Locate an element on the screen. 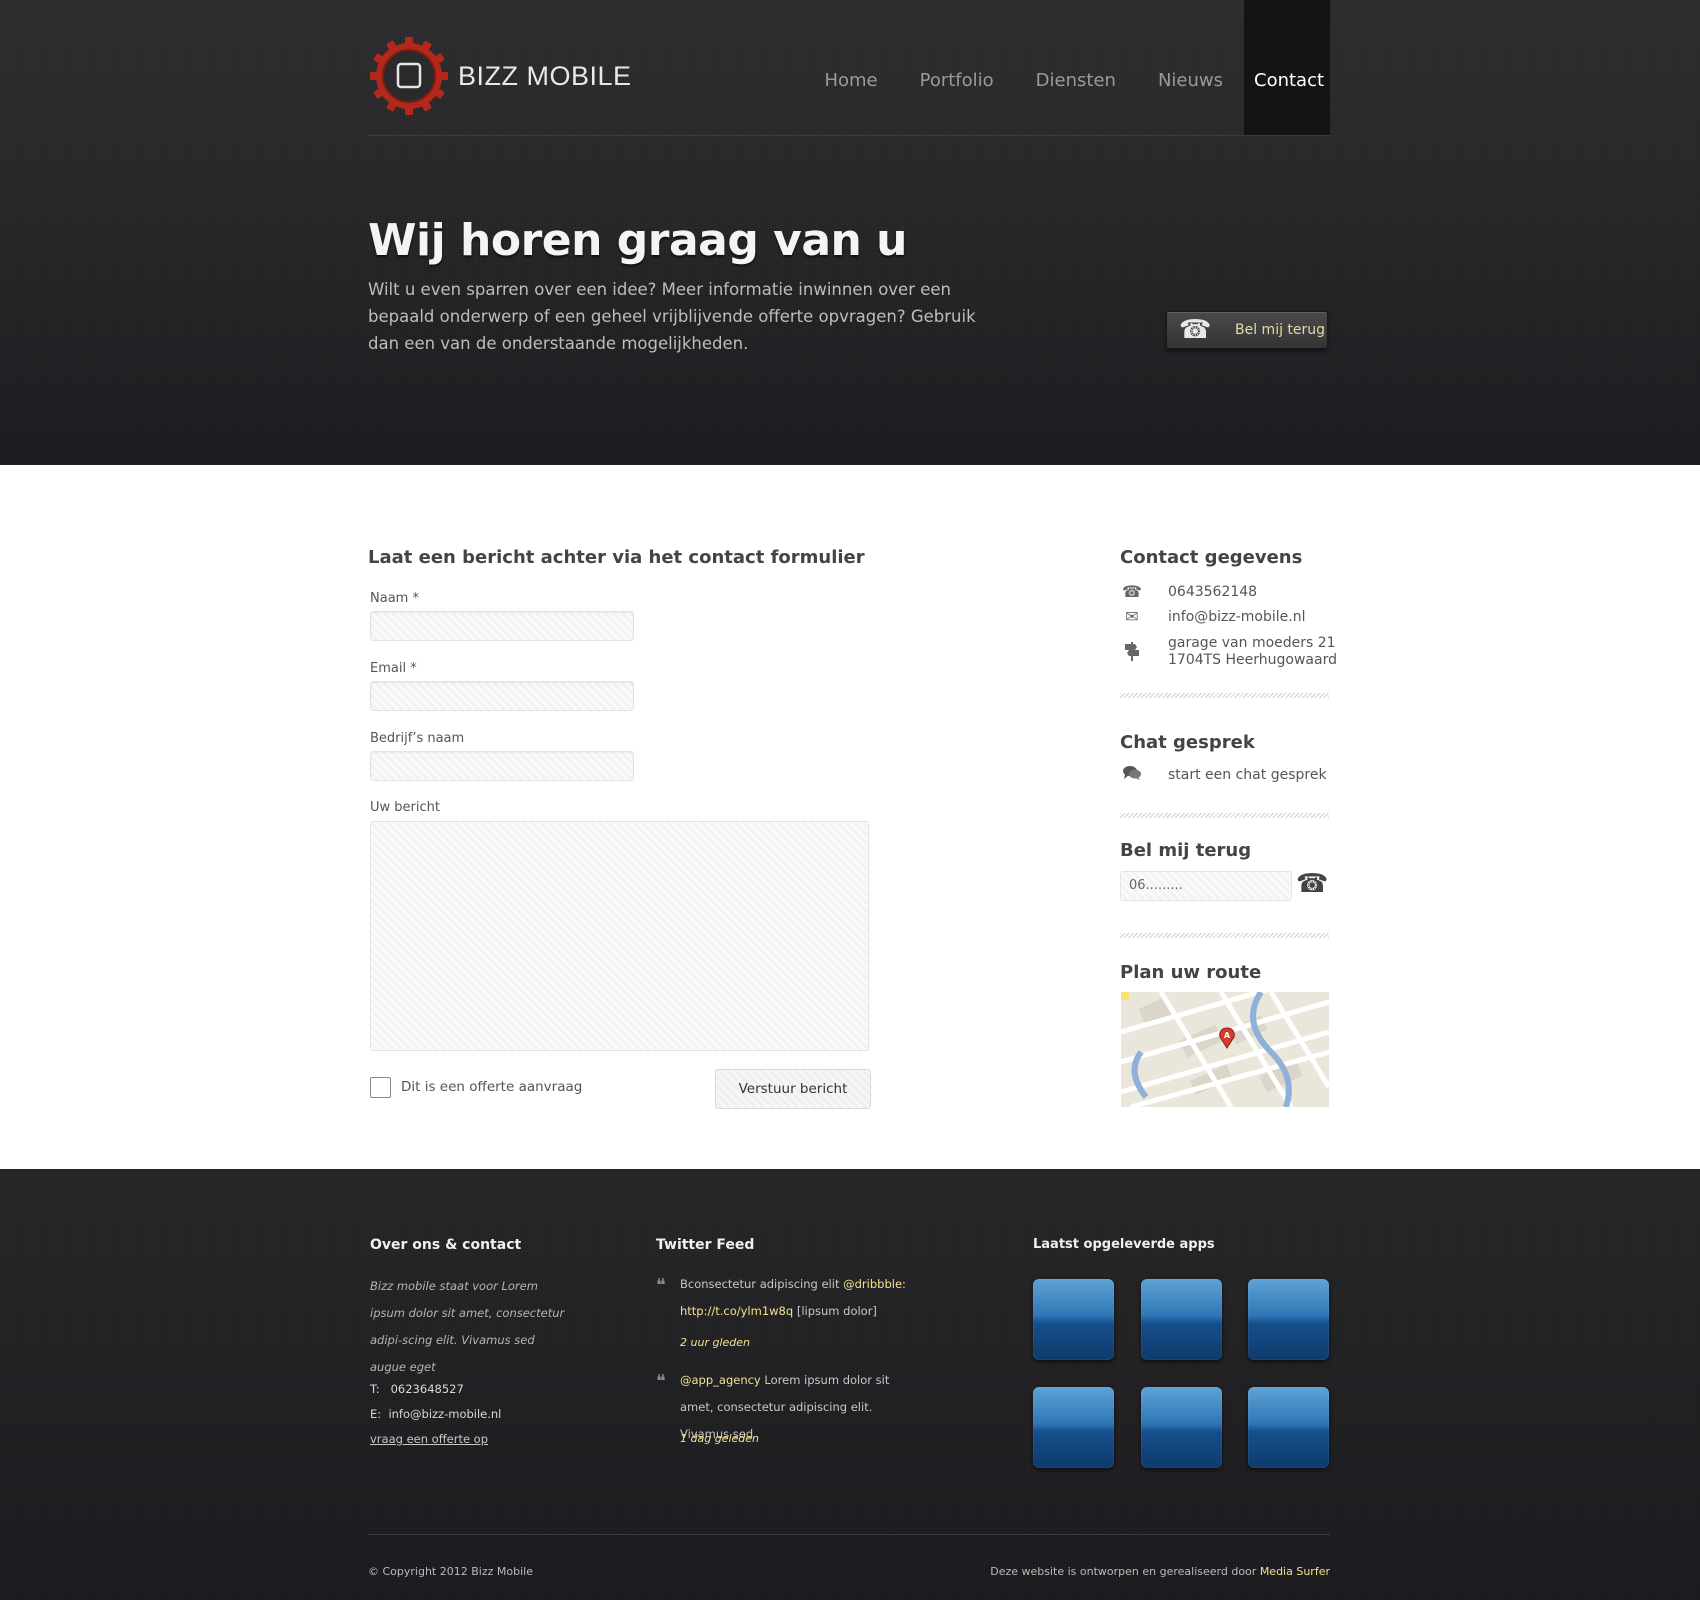  contact-address-line2: 1704TS Heerhugowaard is located at coordinates (1252, 660).